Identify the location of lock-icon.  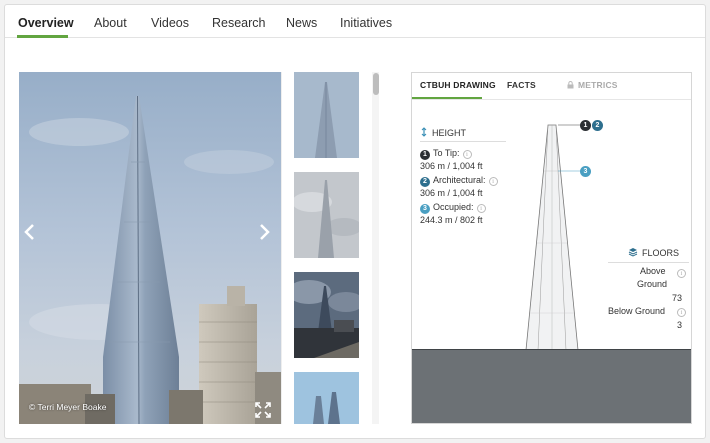
(570, 85).